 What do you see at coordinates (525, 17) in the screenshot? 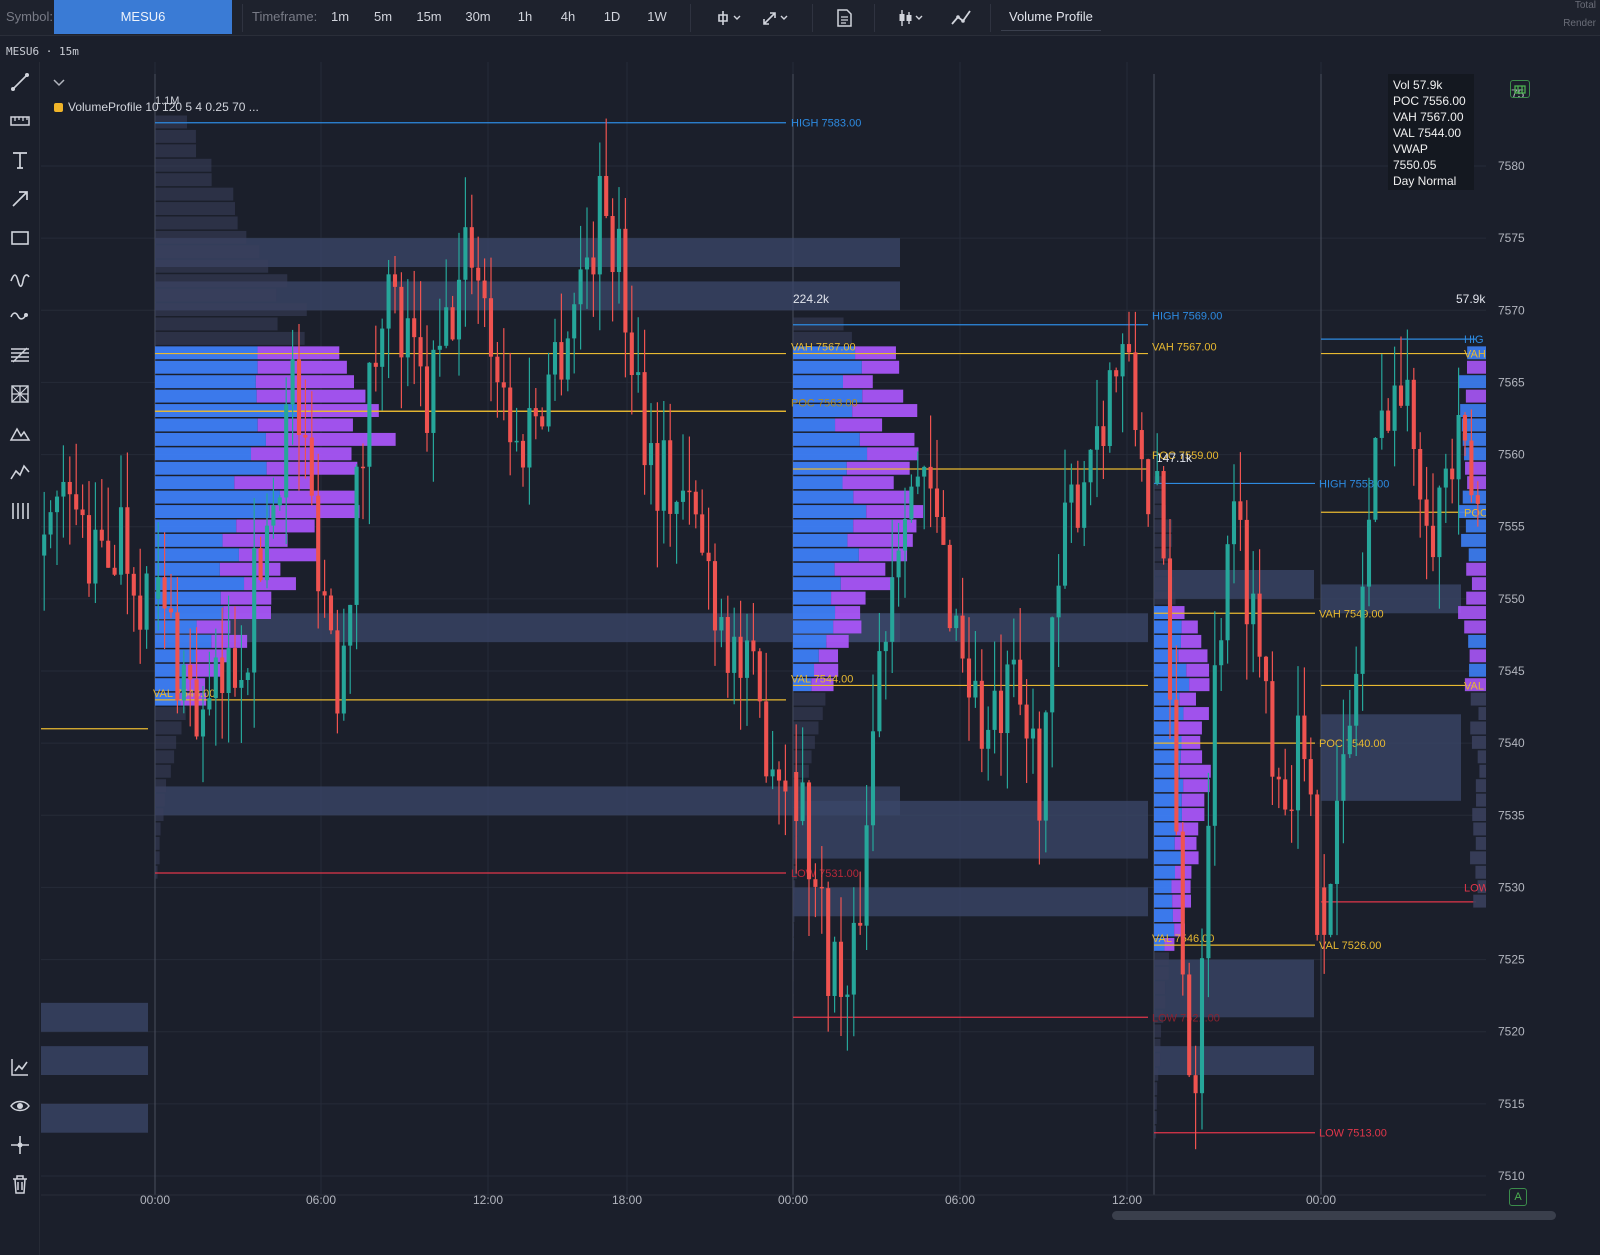
I see `timeframe-1h-button: 1h` at bounding box center [525, 17].